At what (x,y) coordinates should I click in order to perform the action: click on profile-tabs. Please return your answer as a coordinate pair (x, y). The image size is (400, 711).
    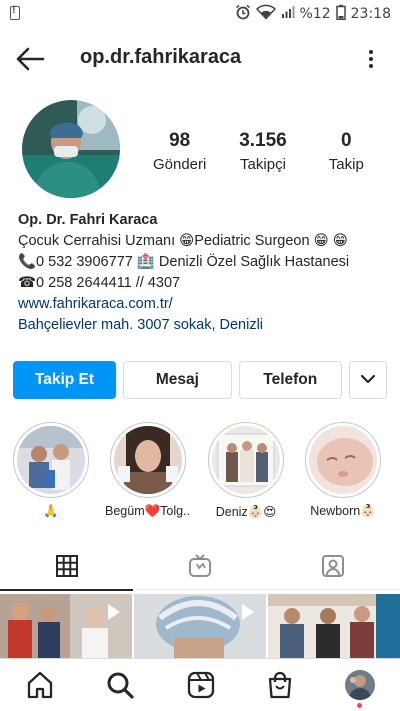
    Looking at the image, I should click on (200, 568).